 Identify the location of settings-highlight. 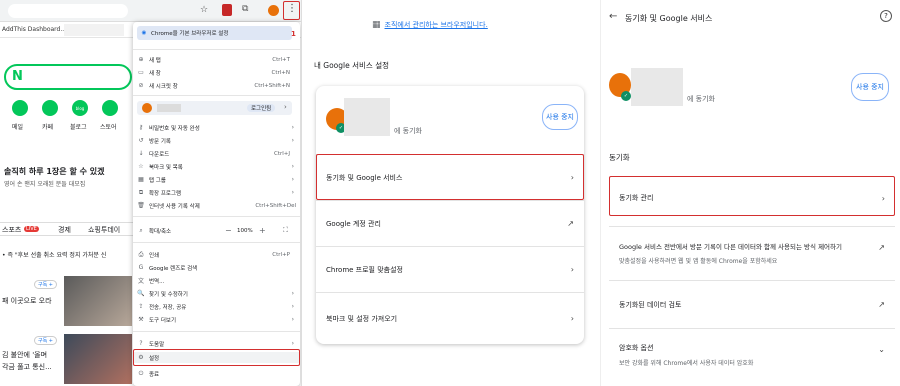
(216, 357).